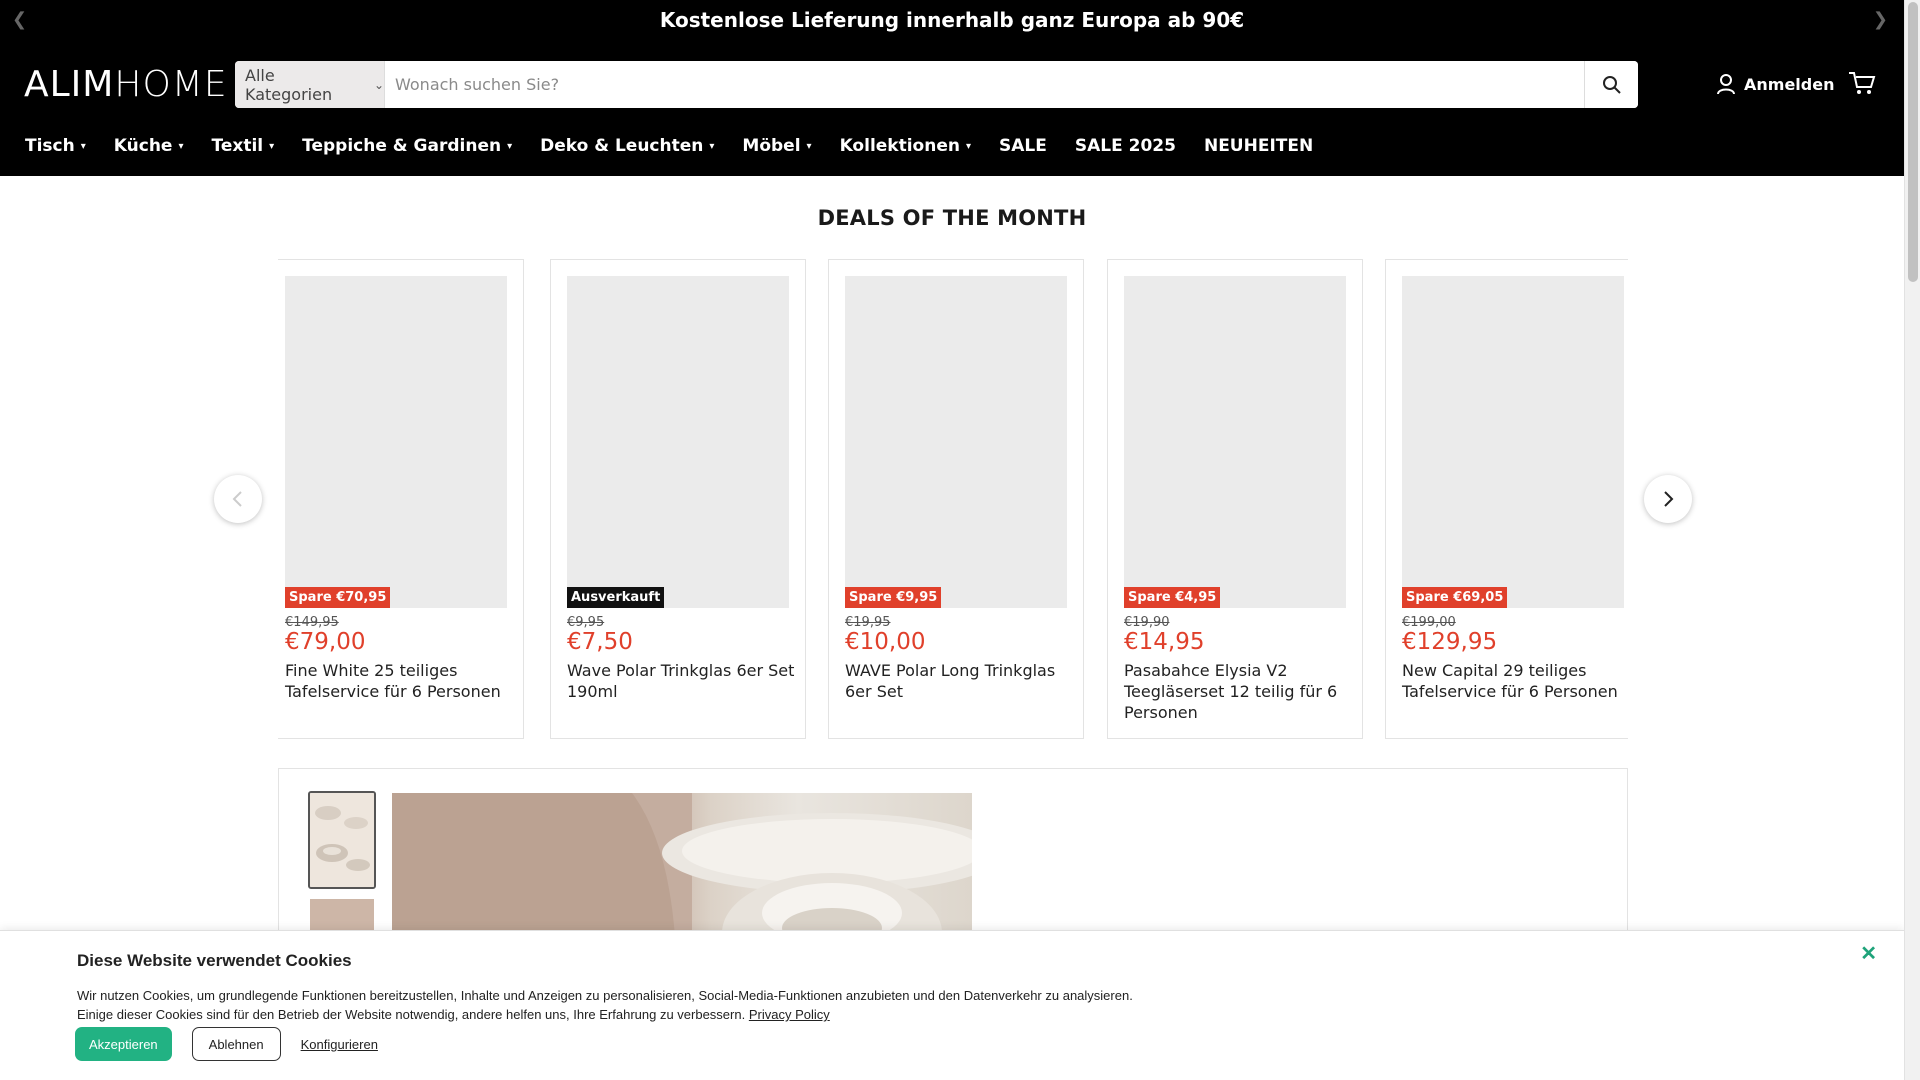  Describe the element at coordinates (123, 1044) in the screenshot. I see `accept-cookies-button: Akzeptieren` at that location.